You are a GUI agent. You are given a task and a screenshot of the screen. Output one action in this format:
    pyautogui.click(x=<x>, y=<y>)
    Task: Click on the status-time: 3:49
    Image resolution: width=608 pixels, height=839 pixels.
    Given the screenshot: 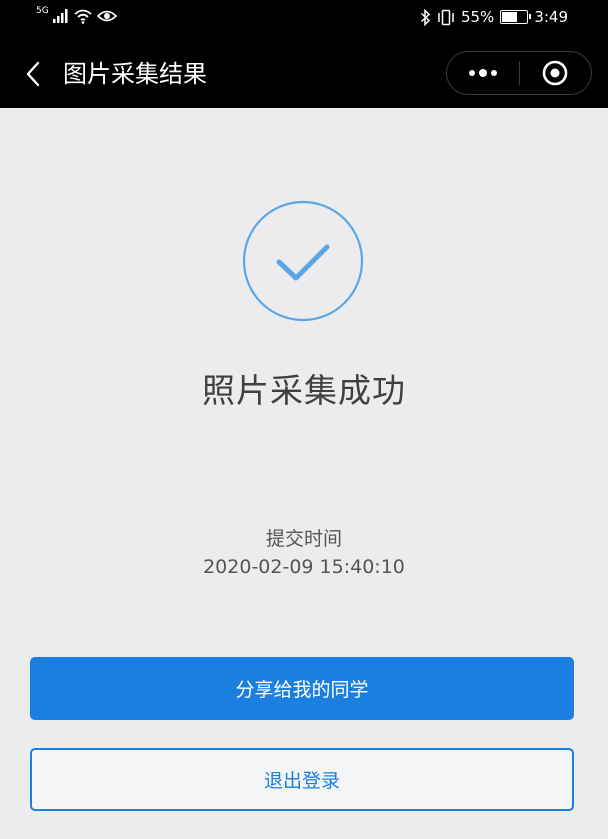 What is the action you would take?
    pyautogui.click(x=551, y=17)
    